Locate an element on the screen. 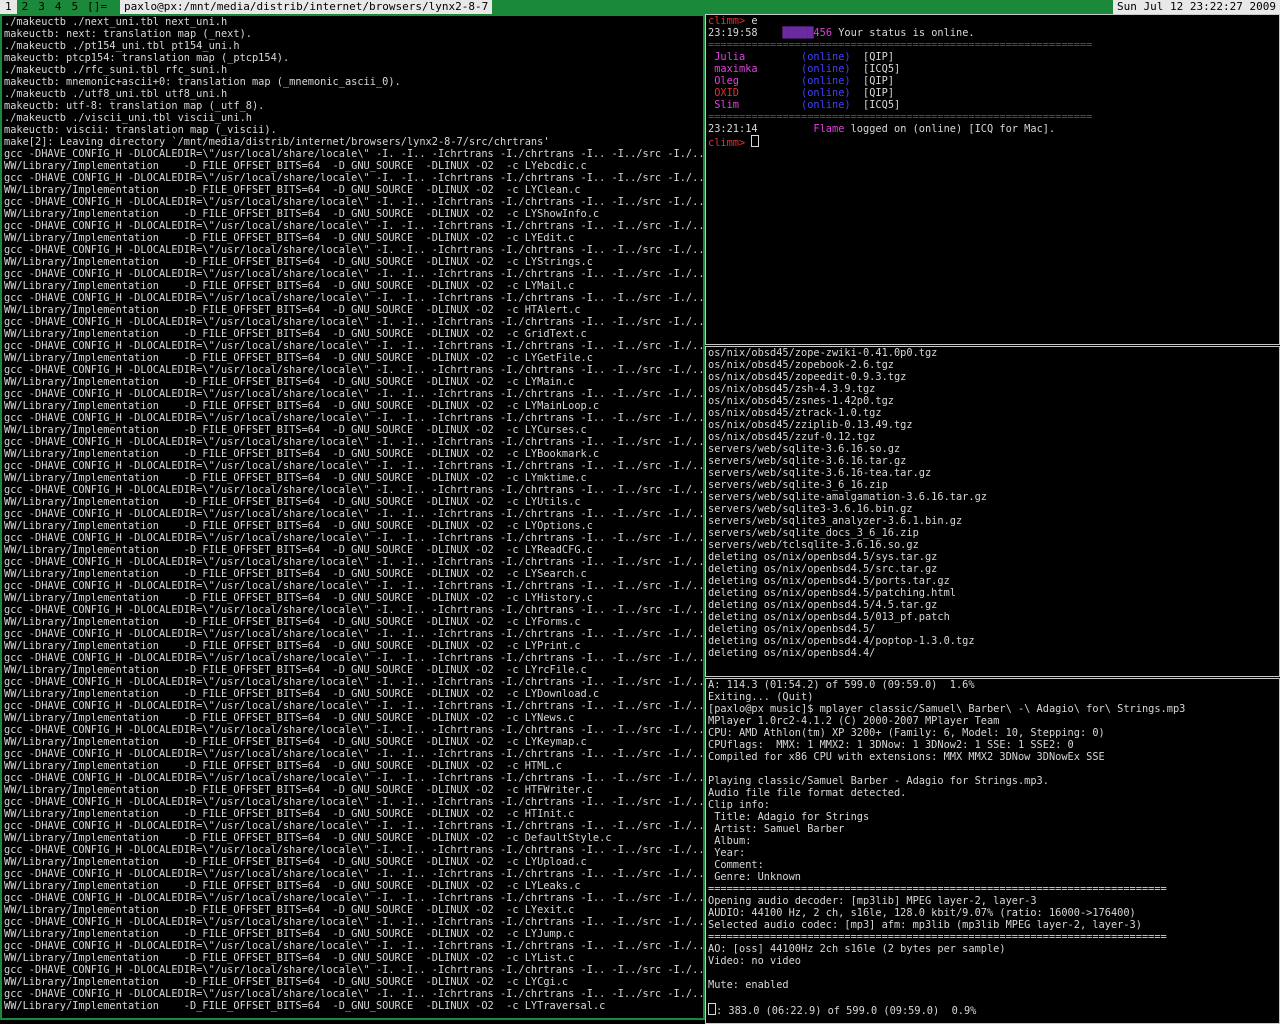 This screenshot has height=1024, width=1280. sync-log-line: os/nix/obsd45/zopeedit-0.9.3.tgz is located at coordinates (807, 377).